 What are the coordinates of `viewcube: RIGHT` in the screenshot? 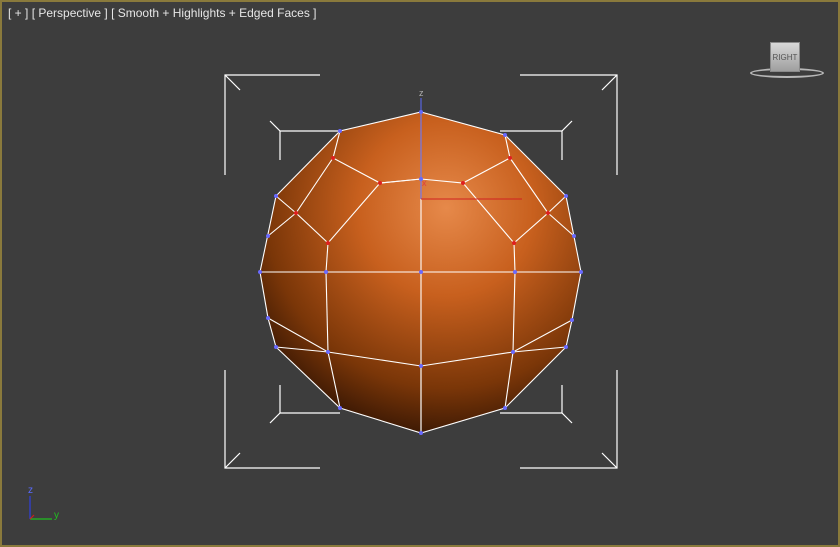 It's located at (787, 62).